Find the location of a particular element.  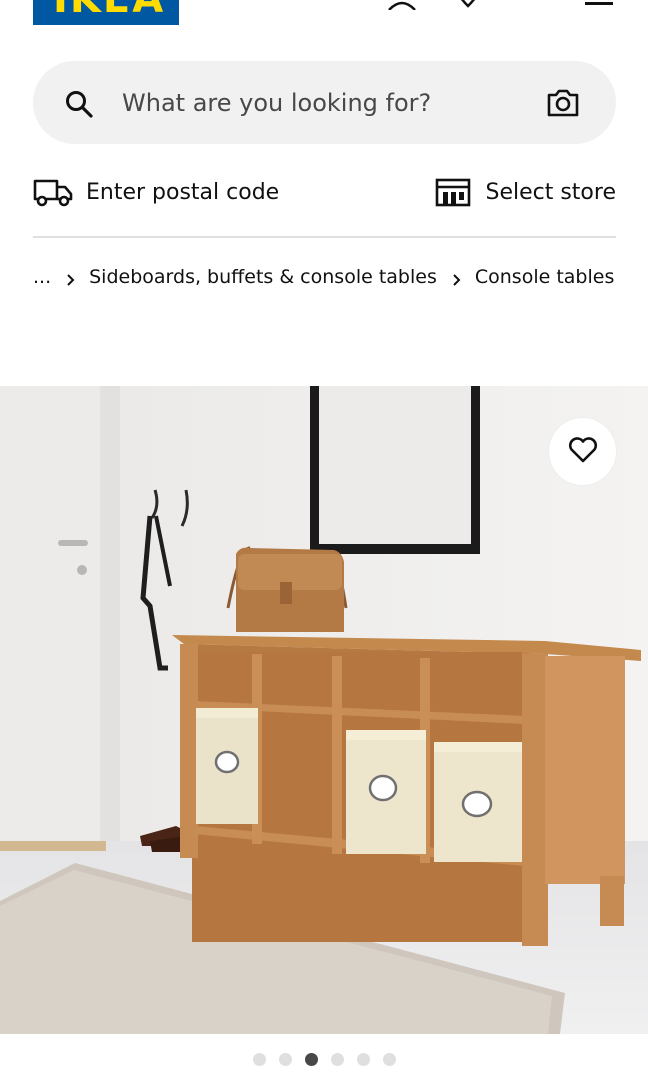

header: IKEA is located at coordinates (324, 20).